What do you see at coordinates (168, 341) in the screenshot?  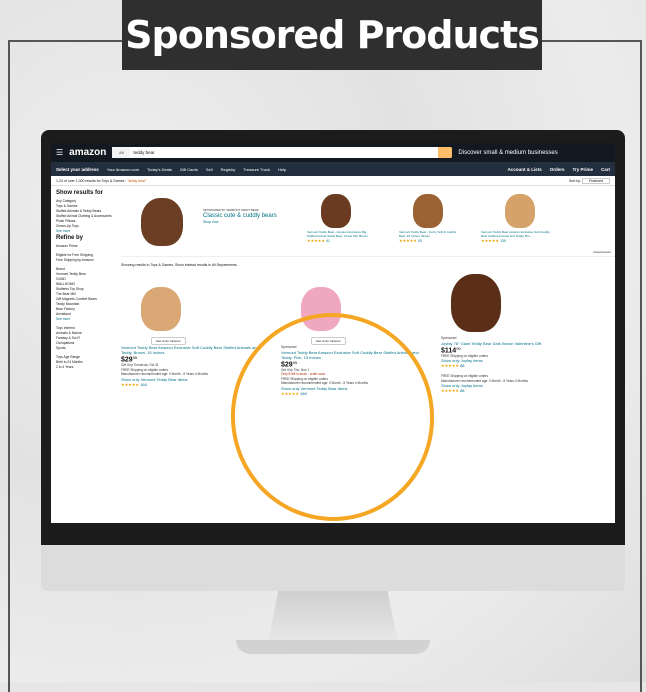 I see `color-options-button: See Color Options` at bounding box center [168, 341].